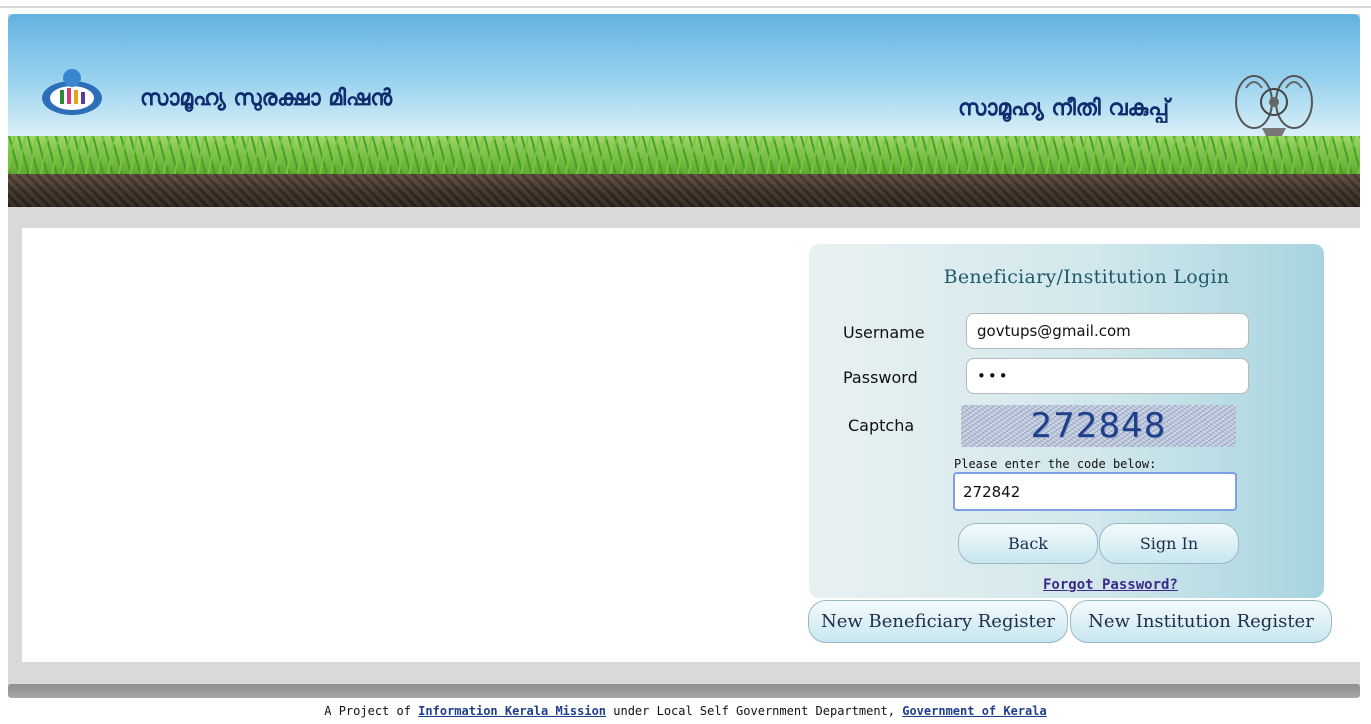 This screenshot has height=724, width=1371. I want to click on captcha-image: 272848, so click(1098, 426).